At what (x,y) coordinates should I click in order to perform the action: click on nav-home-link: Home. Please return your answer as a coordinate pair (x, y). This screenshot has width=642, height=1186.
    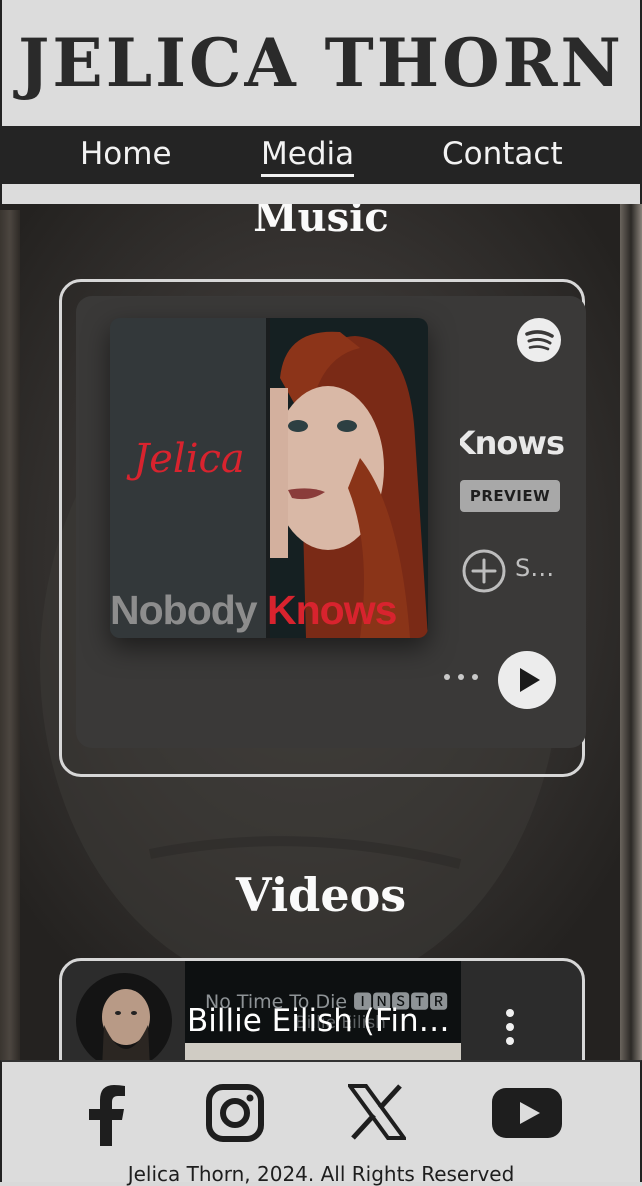
    Looking at the image, I should click on (126, 154).